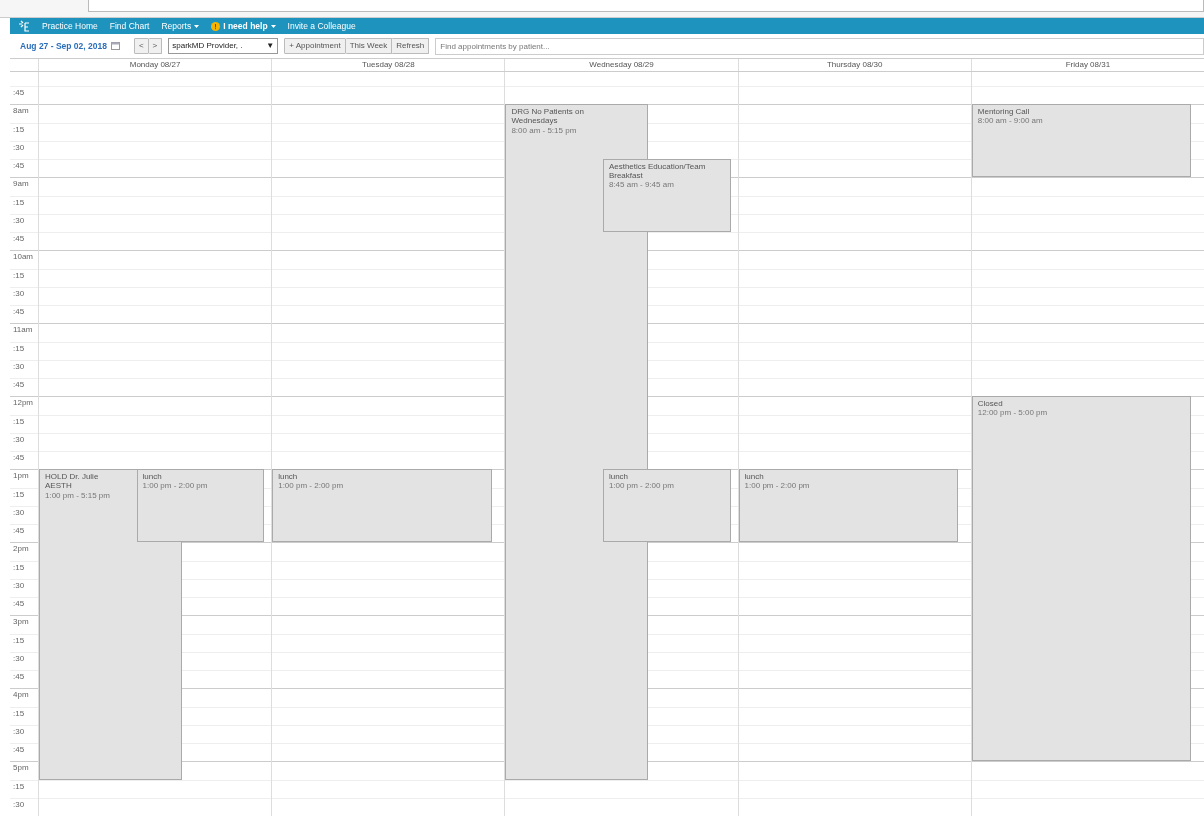 Image resolution: width=1204 pixels, height=820 pixels. Describe the element at coordinates (70, 26) in the screenshot. I see `nav-link: Practice Home` at that location.